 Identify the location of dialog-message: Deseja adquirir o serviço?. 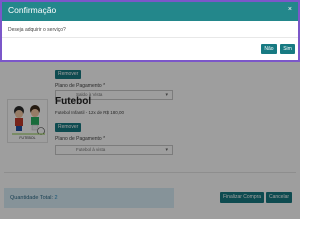
(37, 30).